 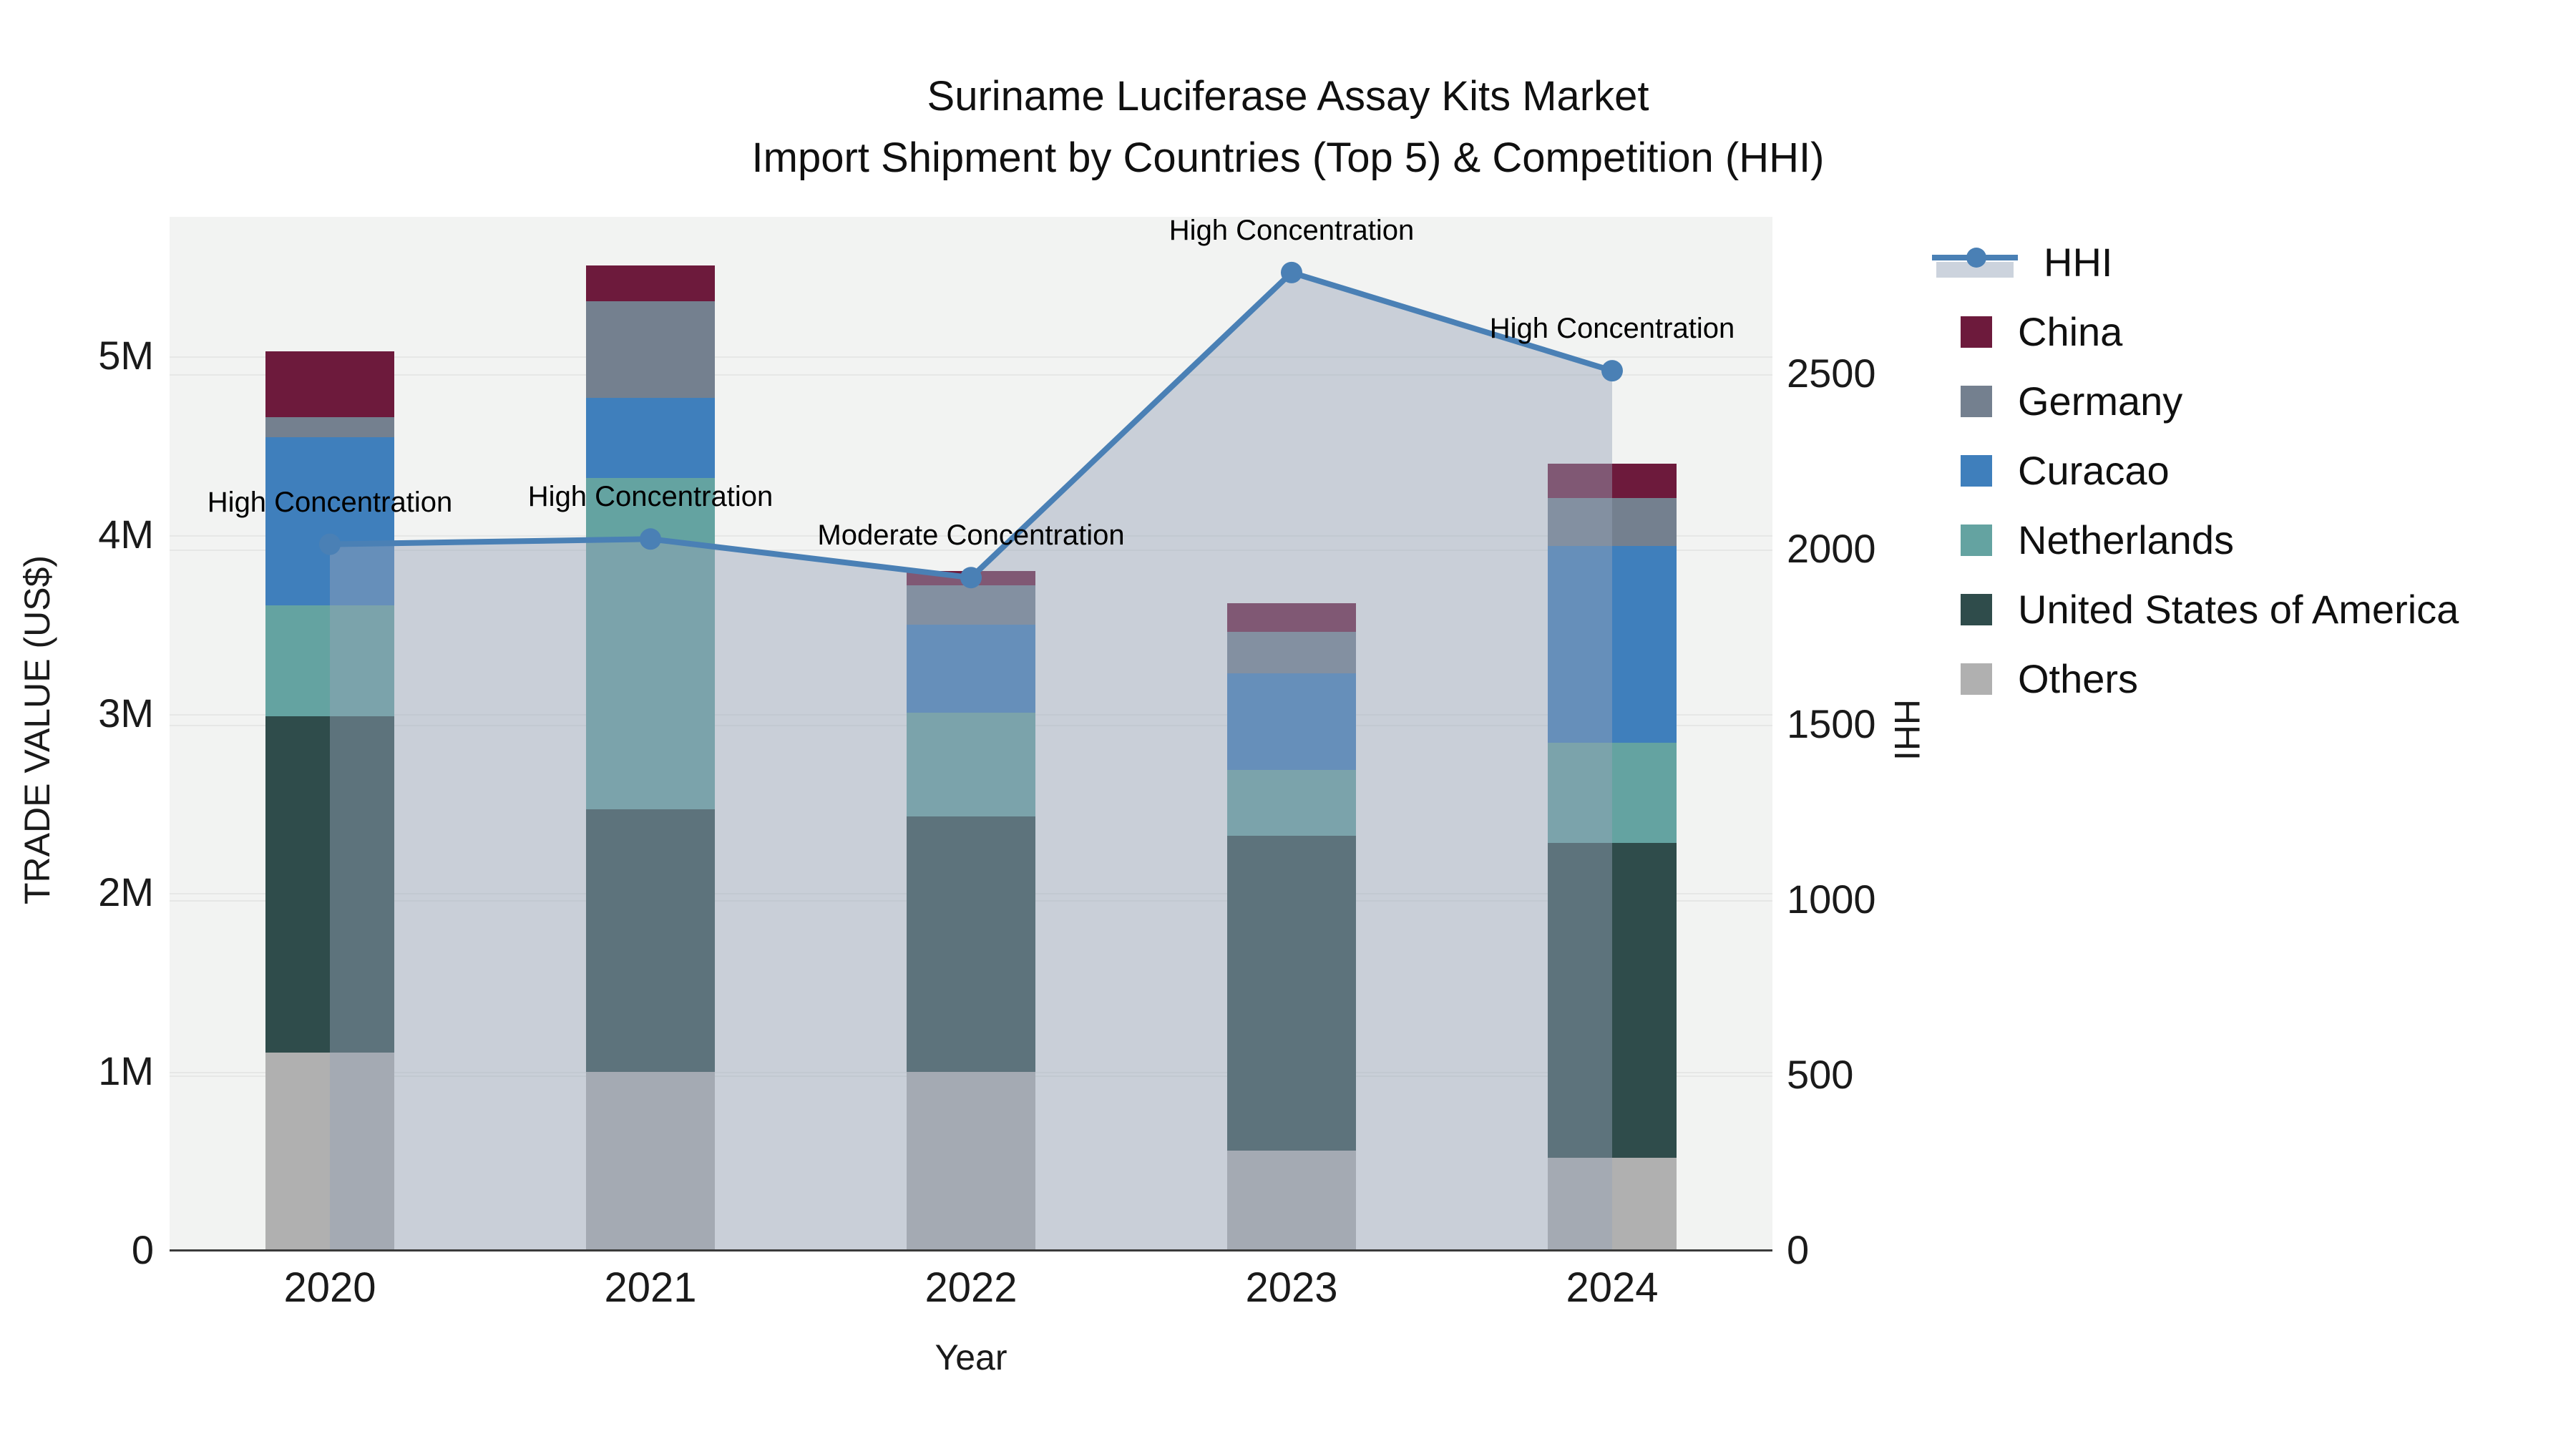 What do you see at coordinates (1612, 521) in the screenshot?
I see `bar-segment-germany-2024` at bounding box center [1612, 521].